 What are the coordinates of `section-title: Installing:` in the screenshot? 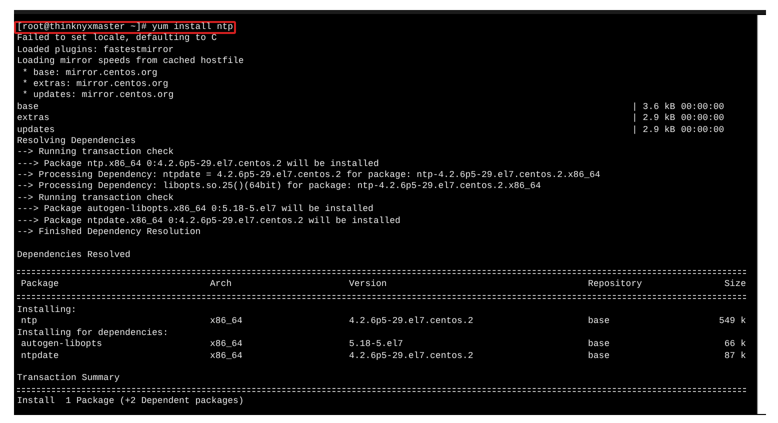 It's located at (46, 310).